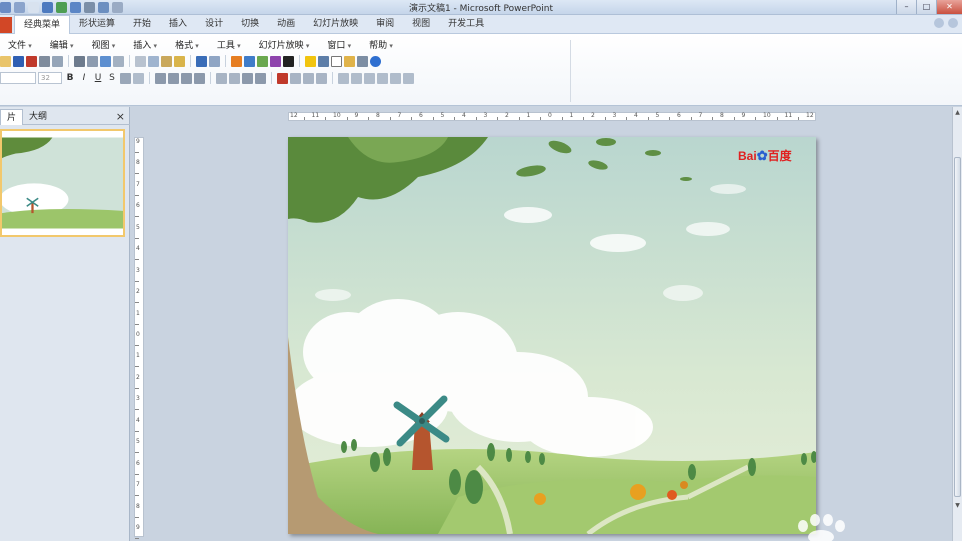  What do you see at coordinates (275, 61) in the screenshot?
I see `smartart-icon` at bounding box center [275, 61].